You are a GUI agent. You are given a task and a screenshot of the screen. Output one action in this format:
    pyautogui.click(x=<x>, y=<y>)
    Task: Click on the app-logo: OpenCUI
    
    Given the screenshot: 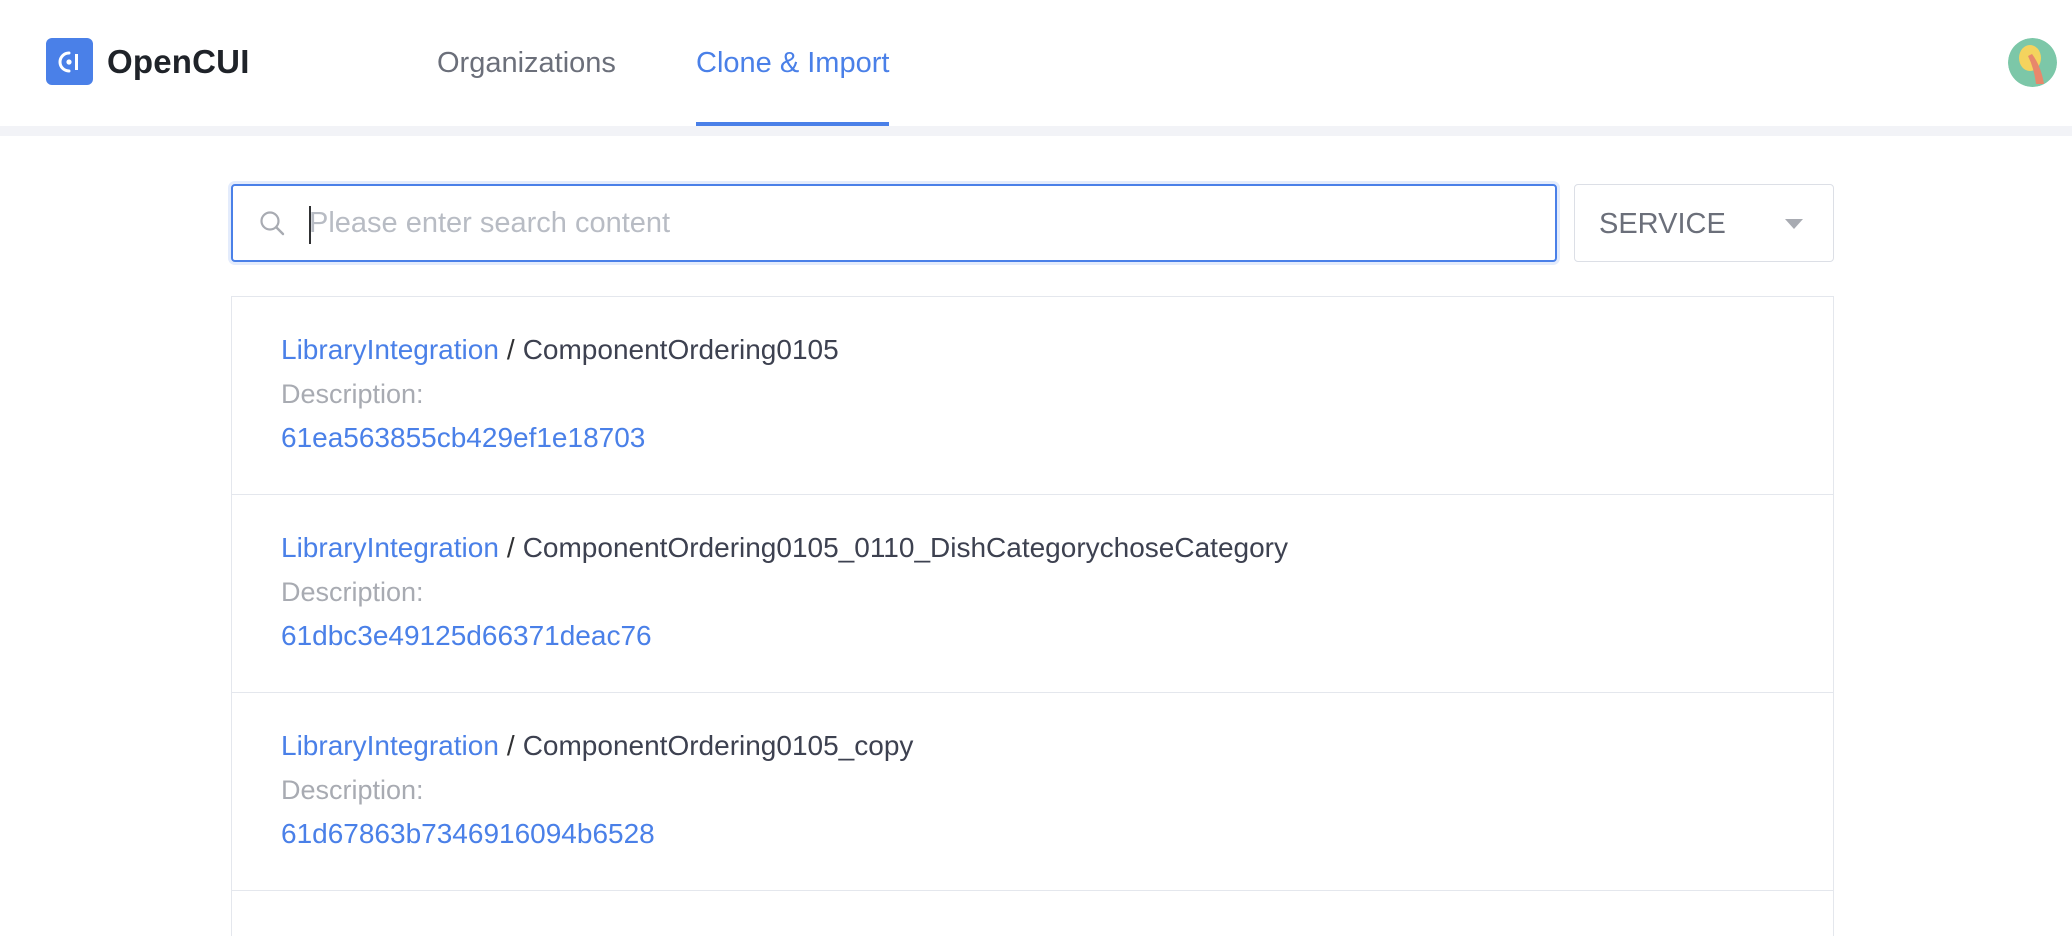 What is the action you would take?
    pyautogui.click(x=148, y=61)
    